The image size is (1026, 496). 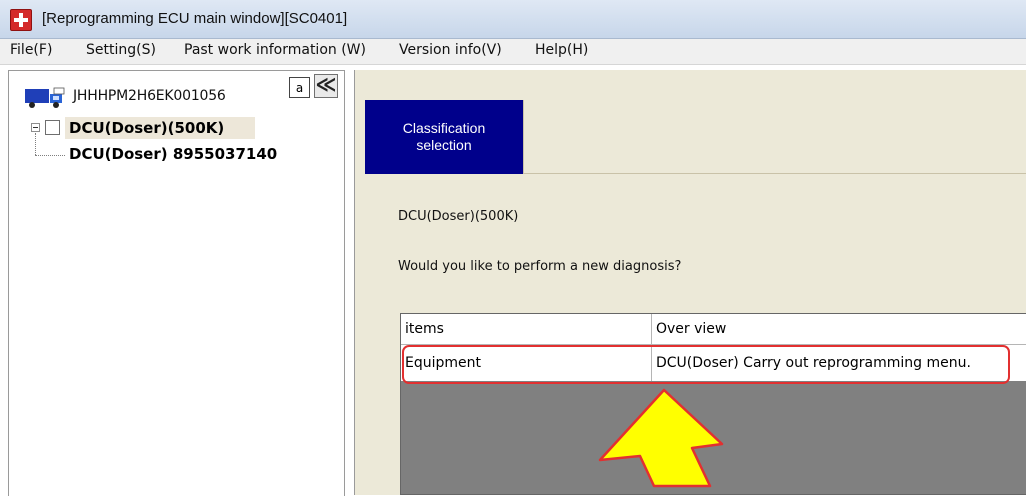 What do you see at coordinates (444, 145) in the screenshot?
I see `tab-label-line2: selection` at bounding box center [444, 145].